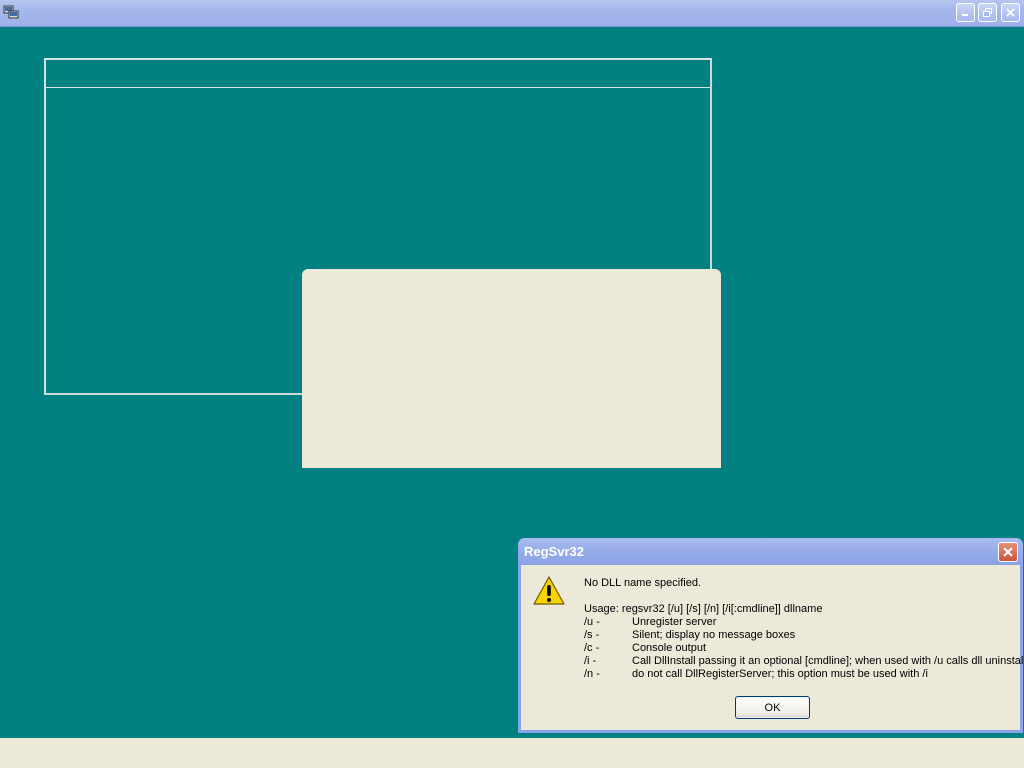  What do you see at coordinates (592, 622) in the screenshot?
I see `option-key: /u -` at bounding box center [592, 622].